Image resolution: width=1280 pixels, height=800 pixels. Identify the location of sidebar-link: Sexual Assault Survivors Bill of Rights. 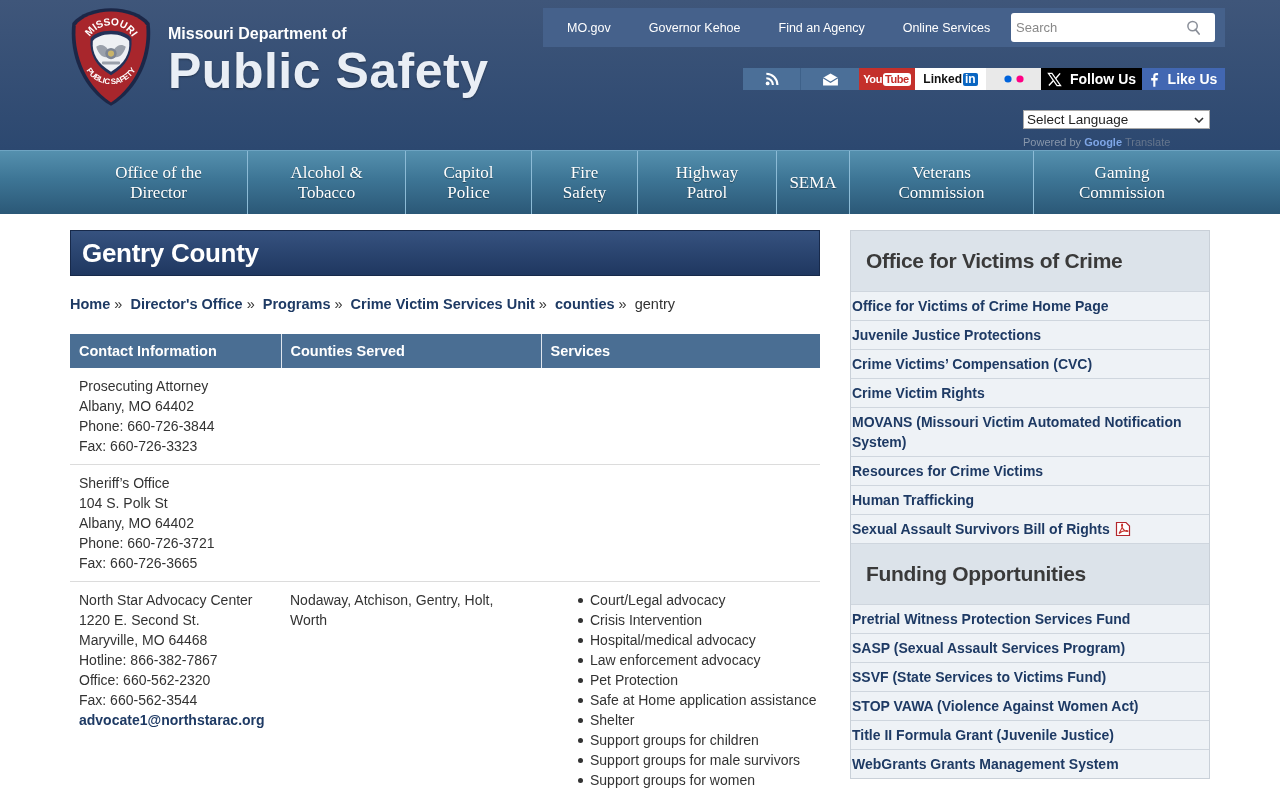
(1030, 529).